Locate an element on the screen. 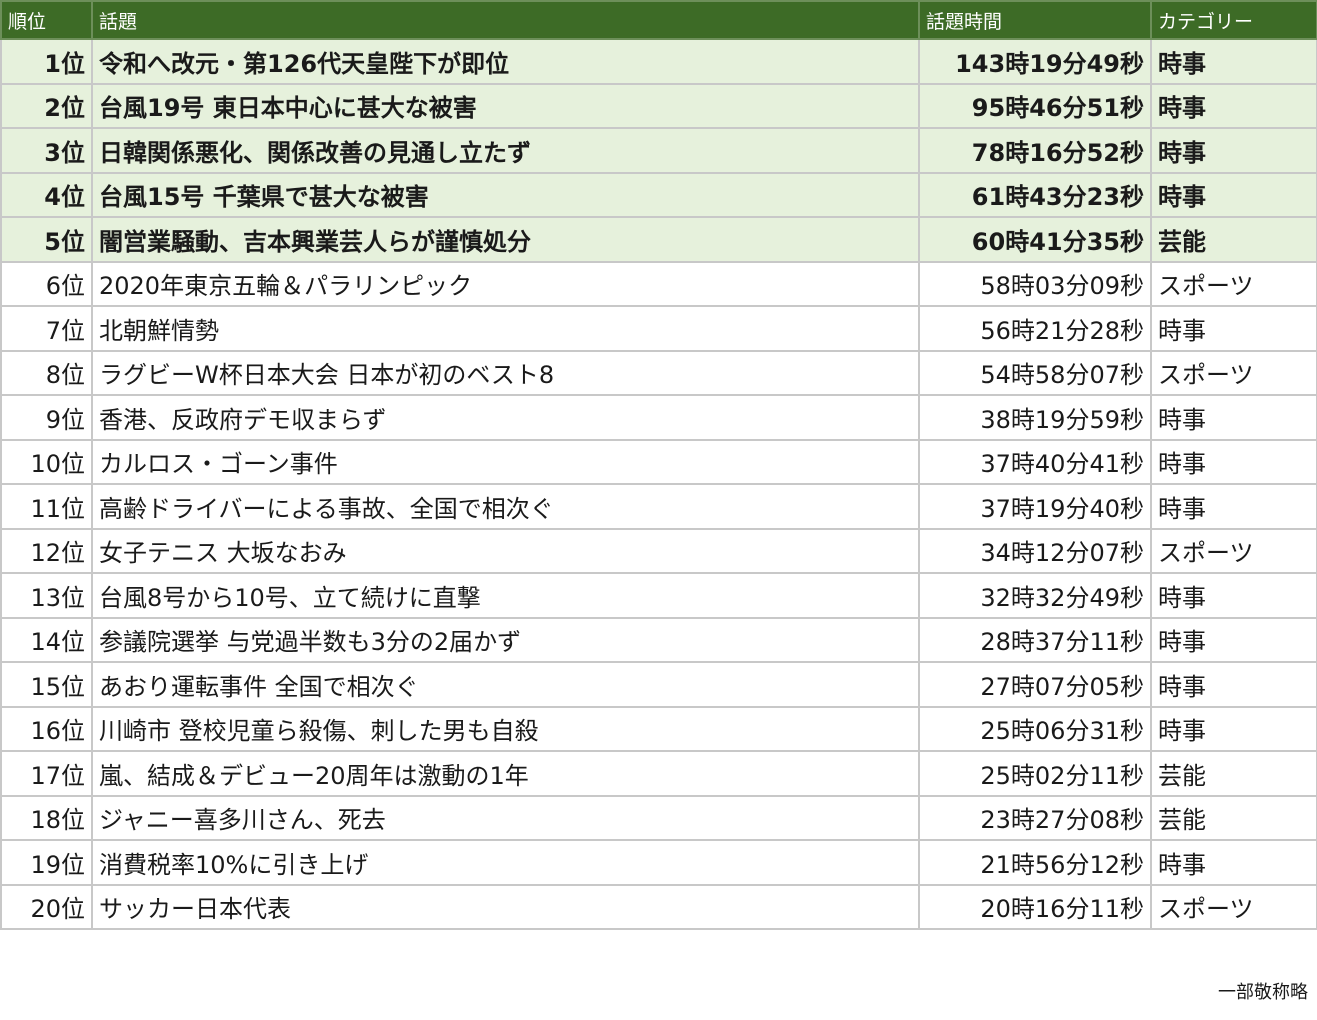 This screenshot has height=1020, width=1317. table-row: 11位 高齢ドライバーによる事故、全国で相次ぐ 37時19分40秒 時事 is located at coordinates (658, 506).